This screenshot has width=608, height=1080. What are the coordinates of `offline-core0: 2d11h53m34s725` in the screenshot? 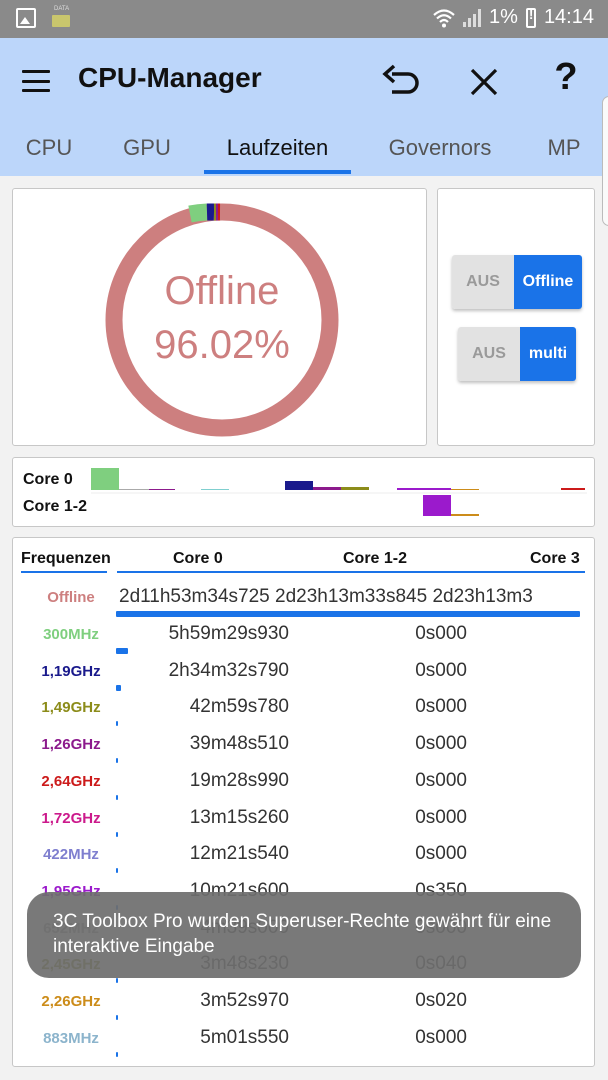 It's located at (194, 596).